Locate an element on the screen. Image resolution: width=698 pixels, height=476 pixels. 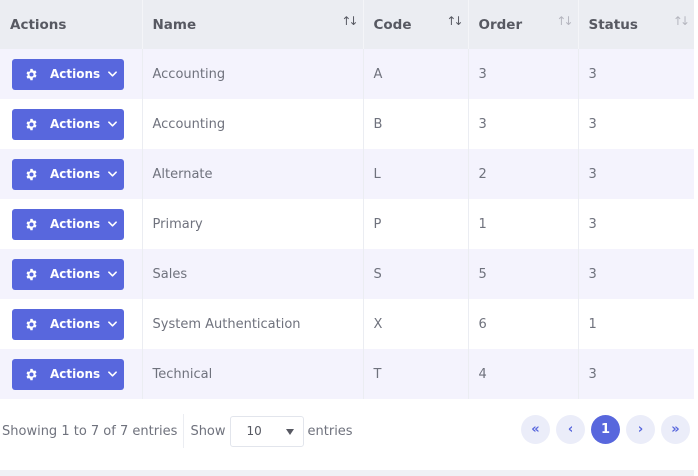
table-row: Actions Primary P 1 3 is located at coordinates (347, 224).